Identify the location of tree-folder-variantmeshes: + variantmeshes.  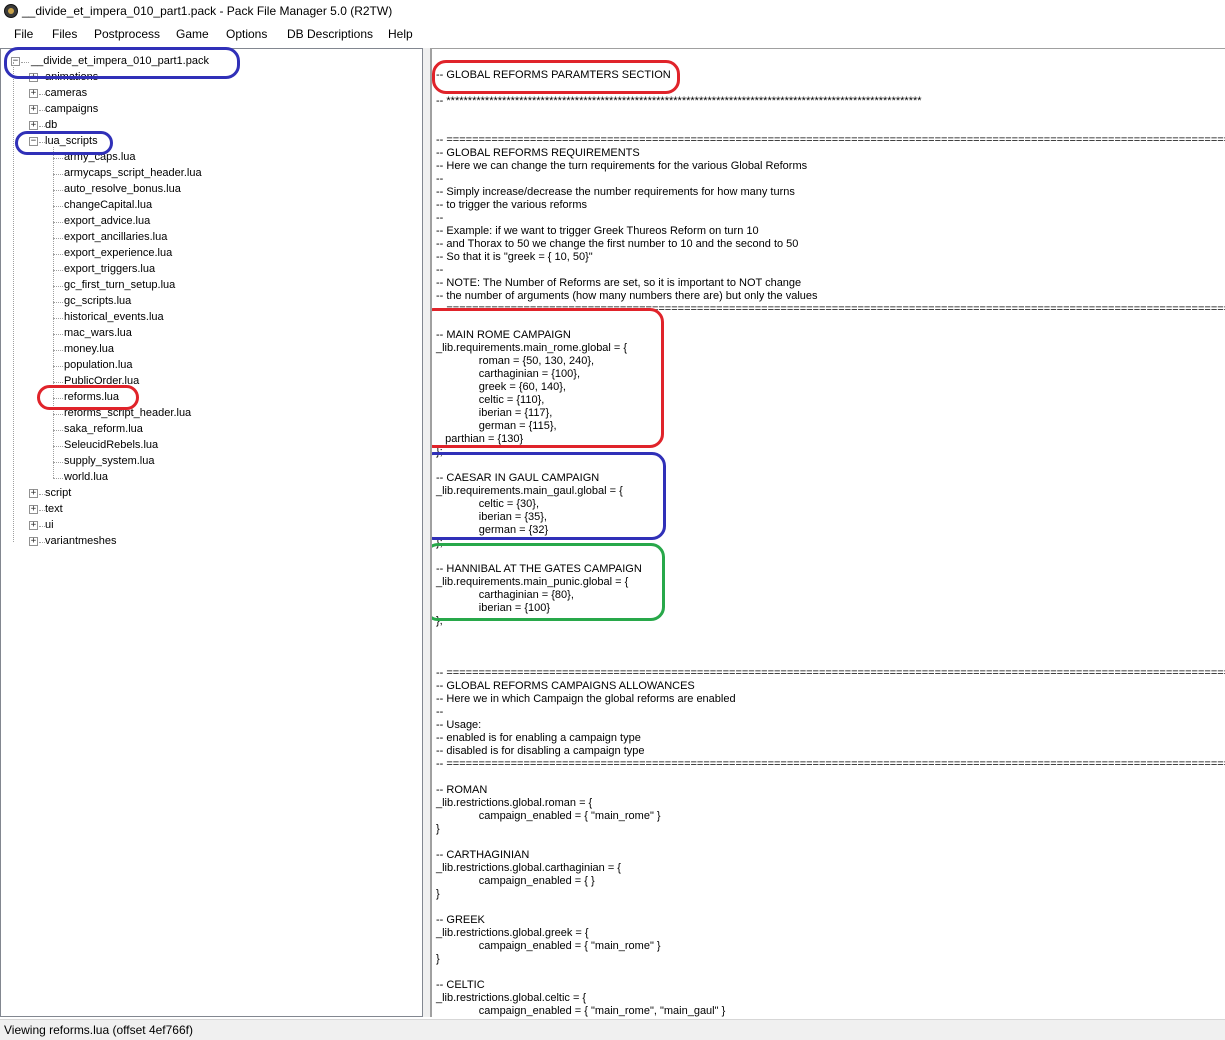
(179, 542).